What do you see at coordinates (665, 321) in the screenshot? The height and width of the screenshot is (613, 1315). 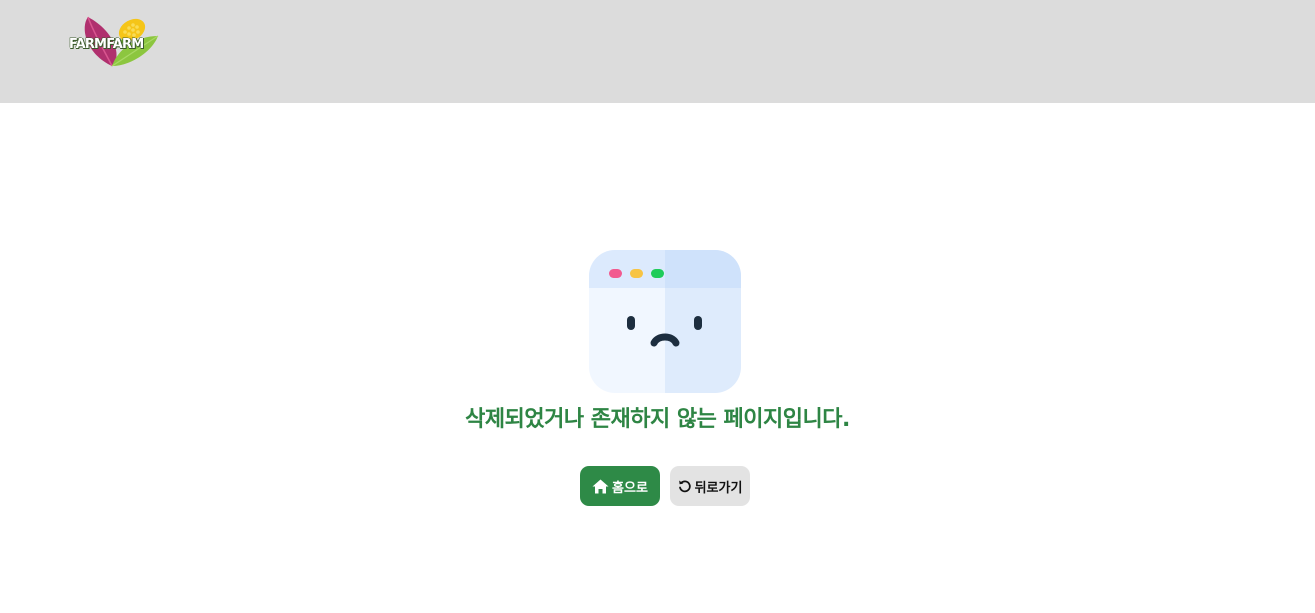 I see `sad-browser-window-icon` at bounding box center [665, 321].